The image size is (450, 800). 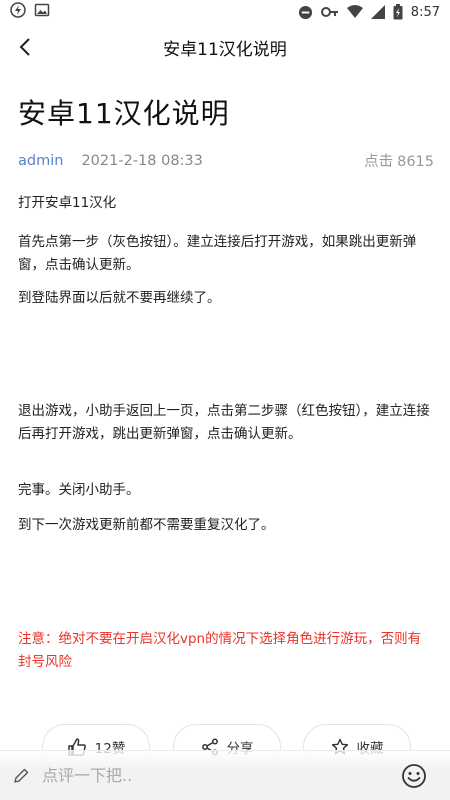 I want to click on image-notification-icon, so click(x=42, y=12).